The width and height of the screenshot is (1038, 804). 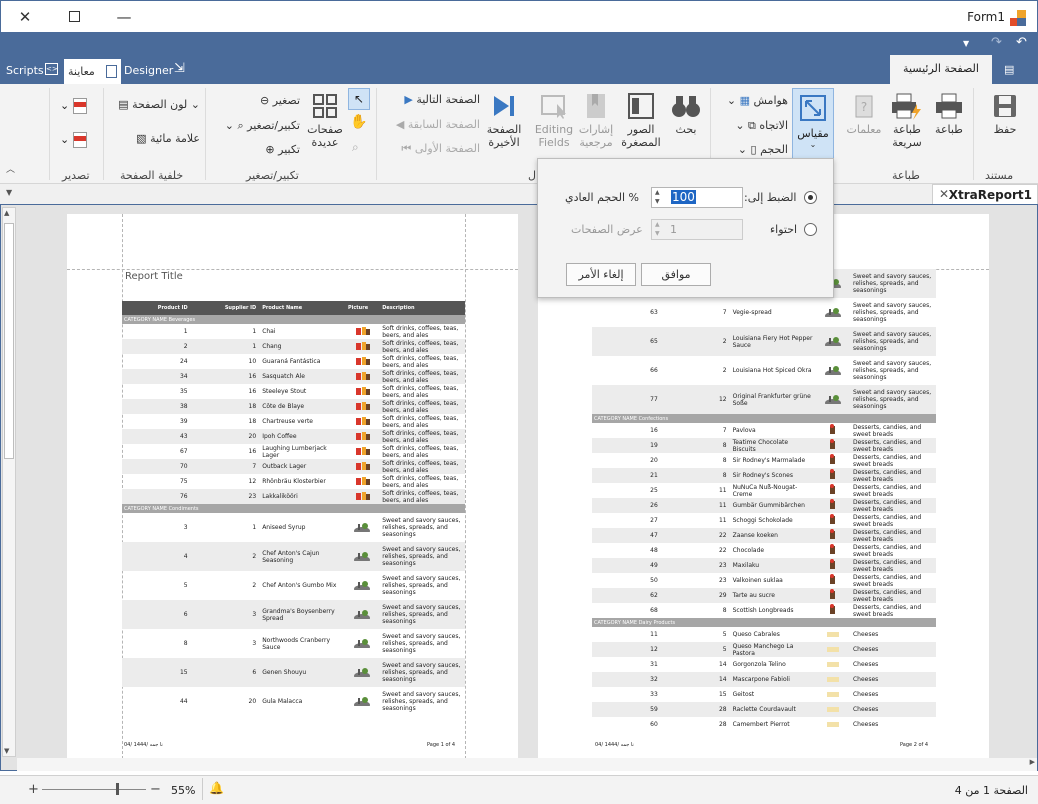 I want to click on multiple-pages-button: صفحات عديدة, so click(x=325, y=120).